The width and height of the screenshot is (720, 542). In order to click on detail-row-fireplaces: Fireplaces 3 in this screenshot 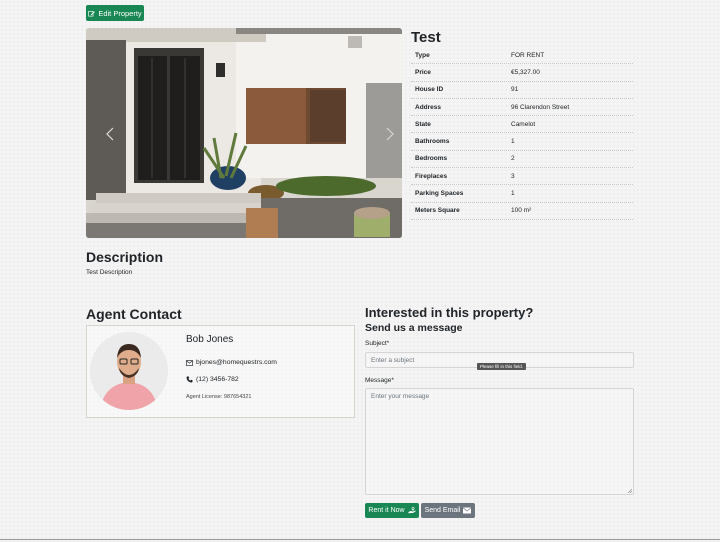, I will do `click(522, 177)`.